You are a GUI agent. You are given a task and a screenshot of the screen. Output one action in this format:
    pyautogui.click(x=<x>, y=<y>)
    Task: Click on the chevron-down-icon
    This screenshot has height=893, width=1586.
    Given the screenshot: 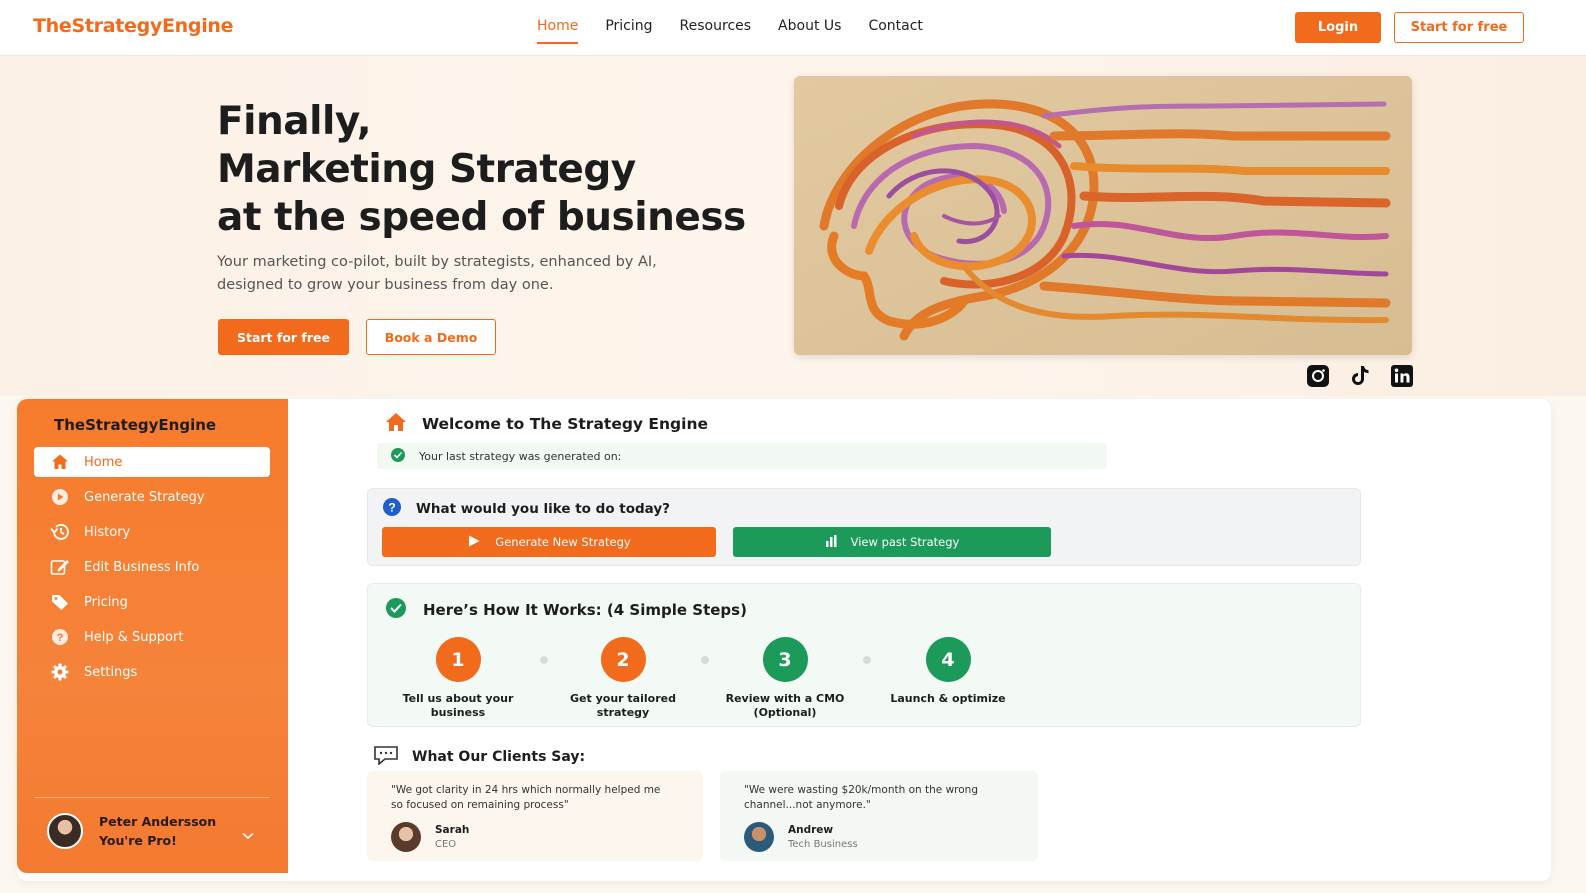 What is the action you would take?
    pyautogui.click(x=248, y=834)
    